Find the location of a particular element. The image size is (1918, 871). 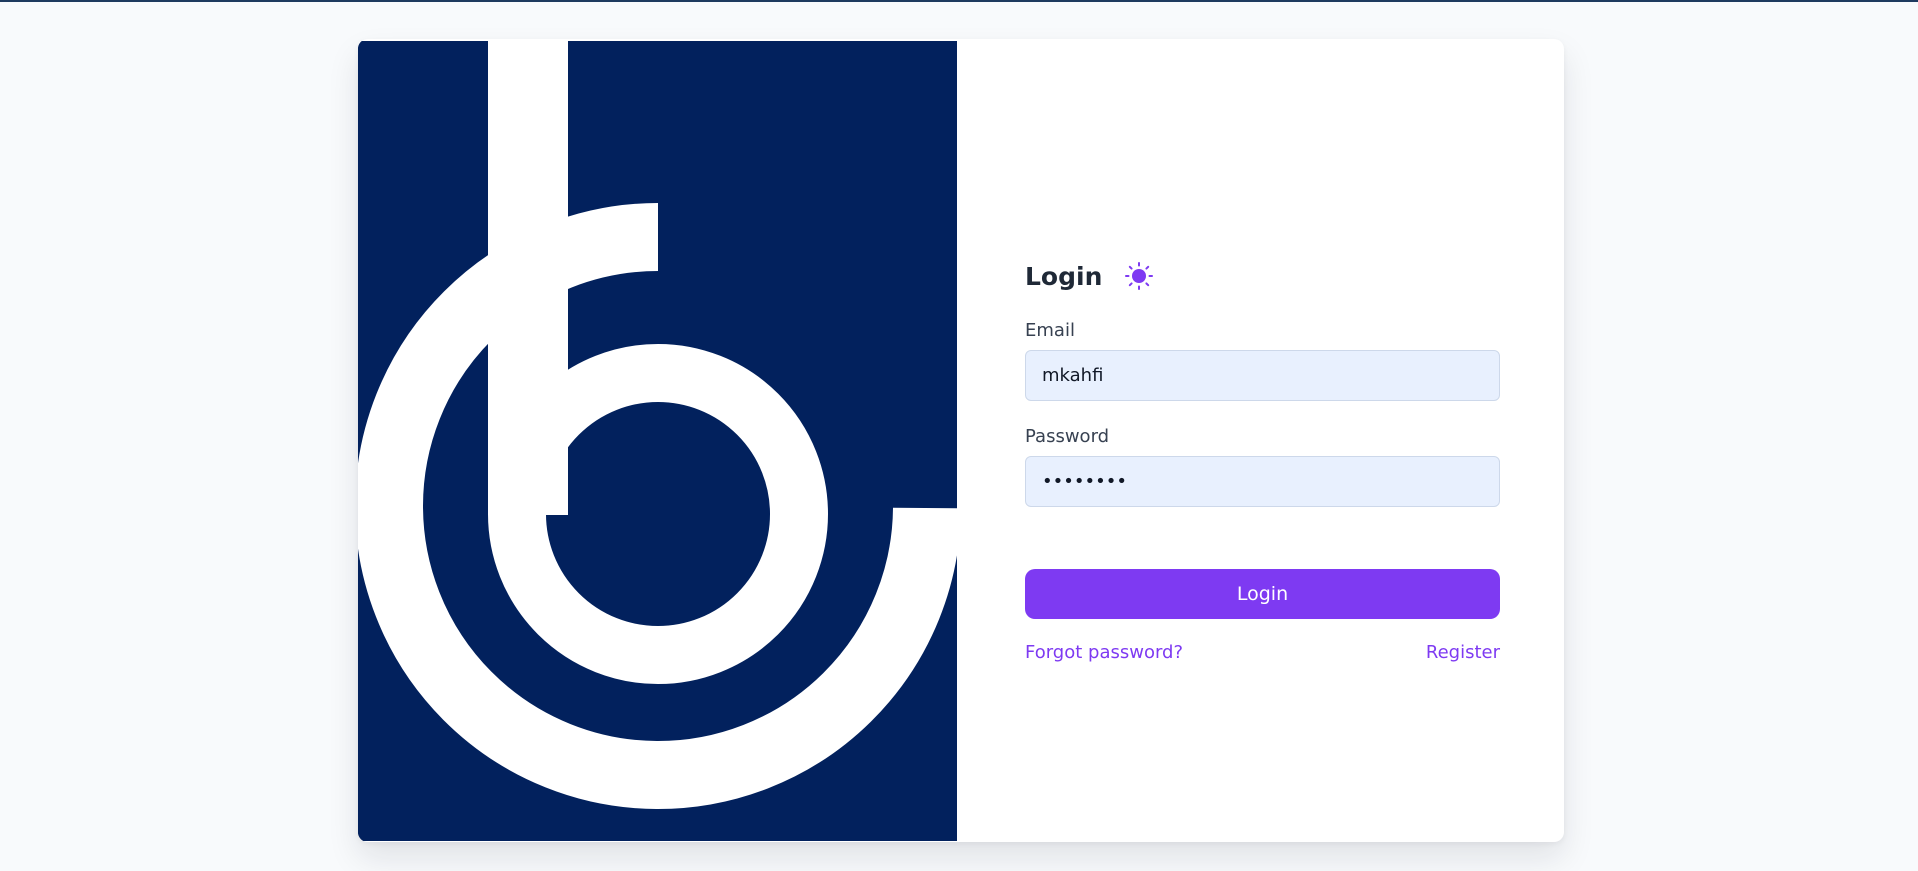

register-link: Register is located at coordinates (1463, 652).